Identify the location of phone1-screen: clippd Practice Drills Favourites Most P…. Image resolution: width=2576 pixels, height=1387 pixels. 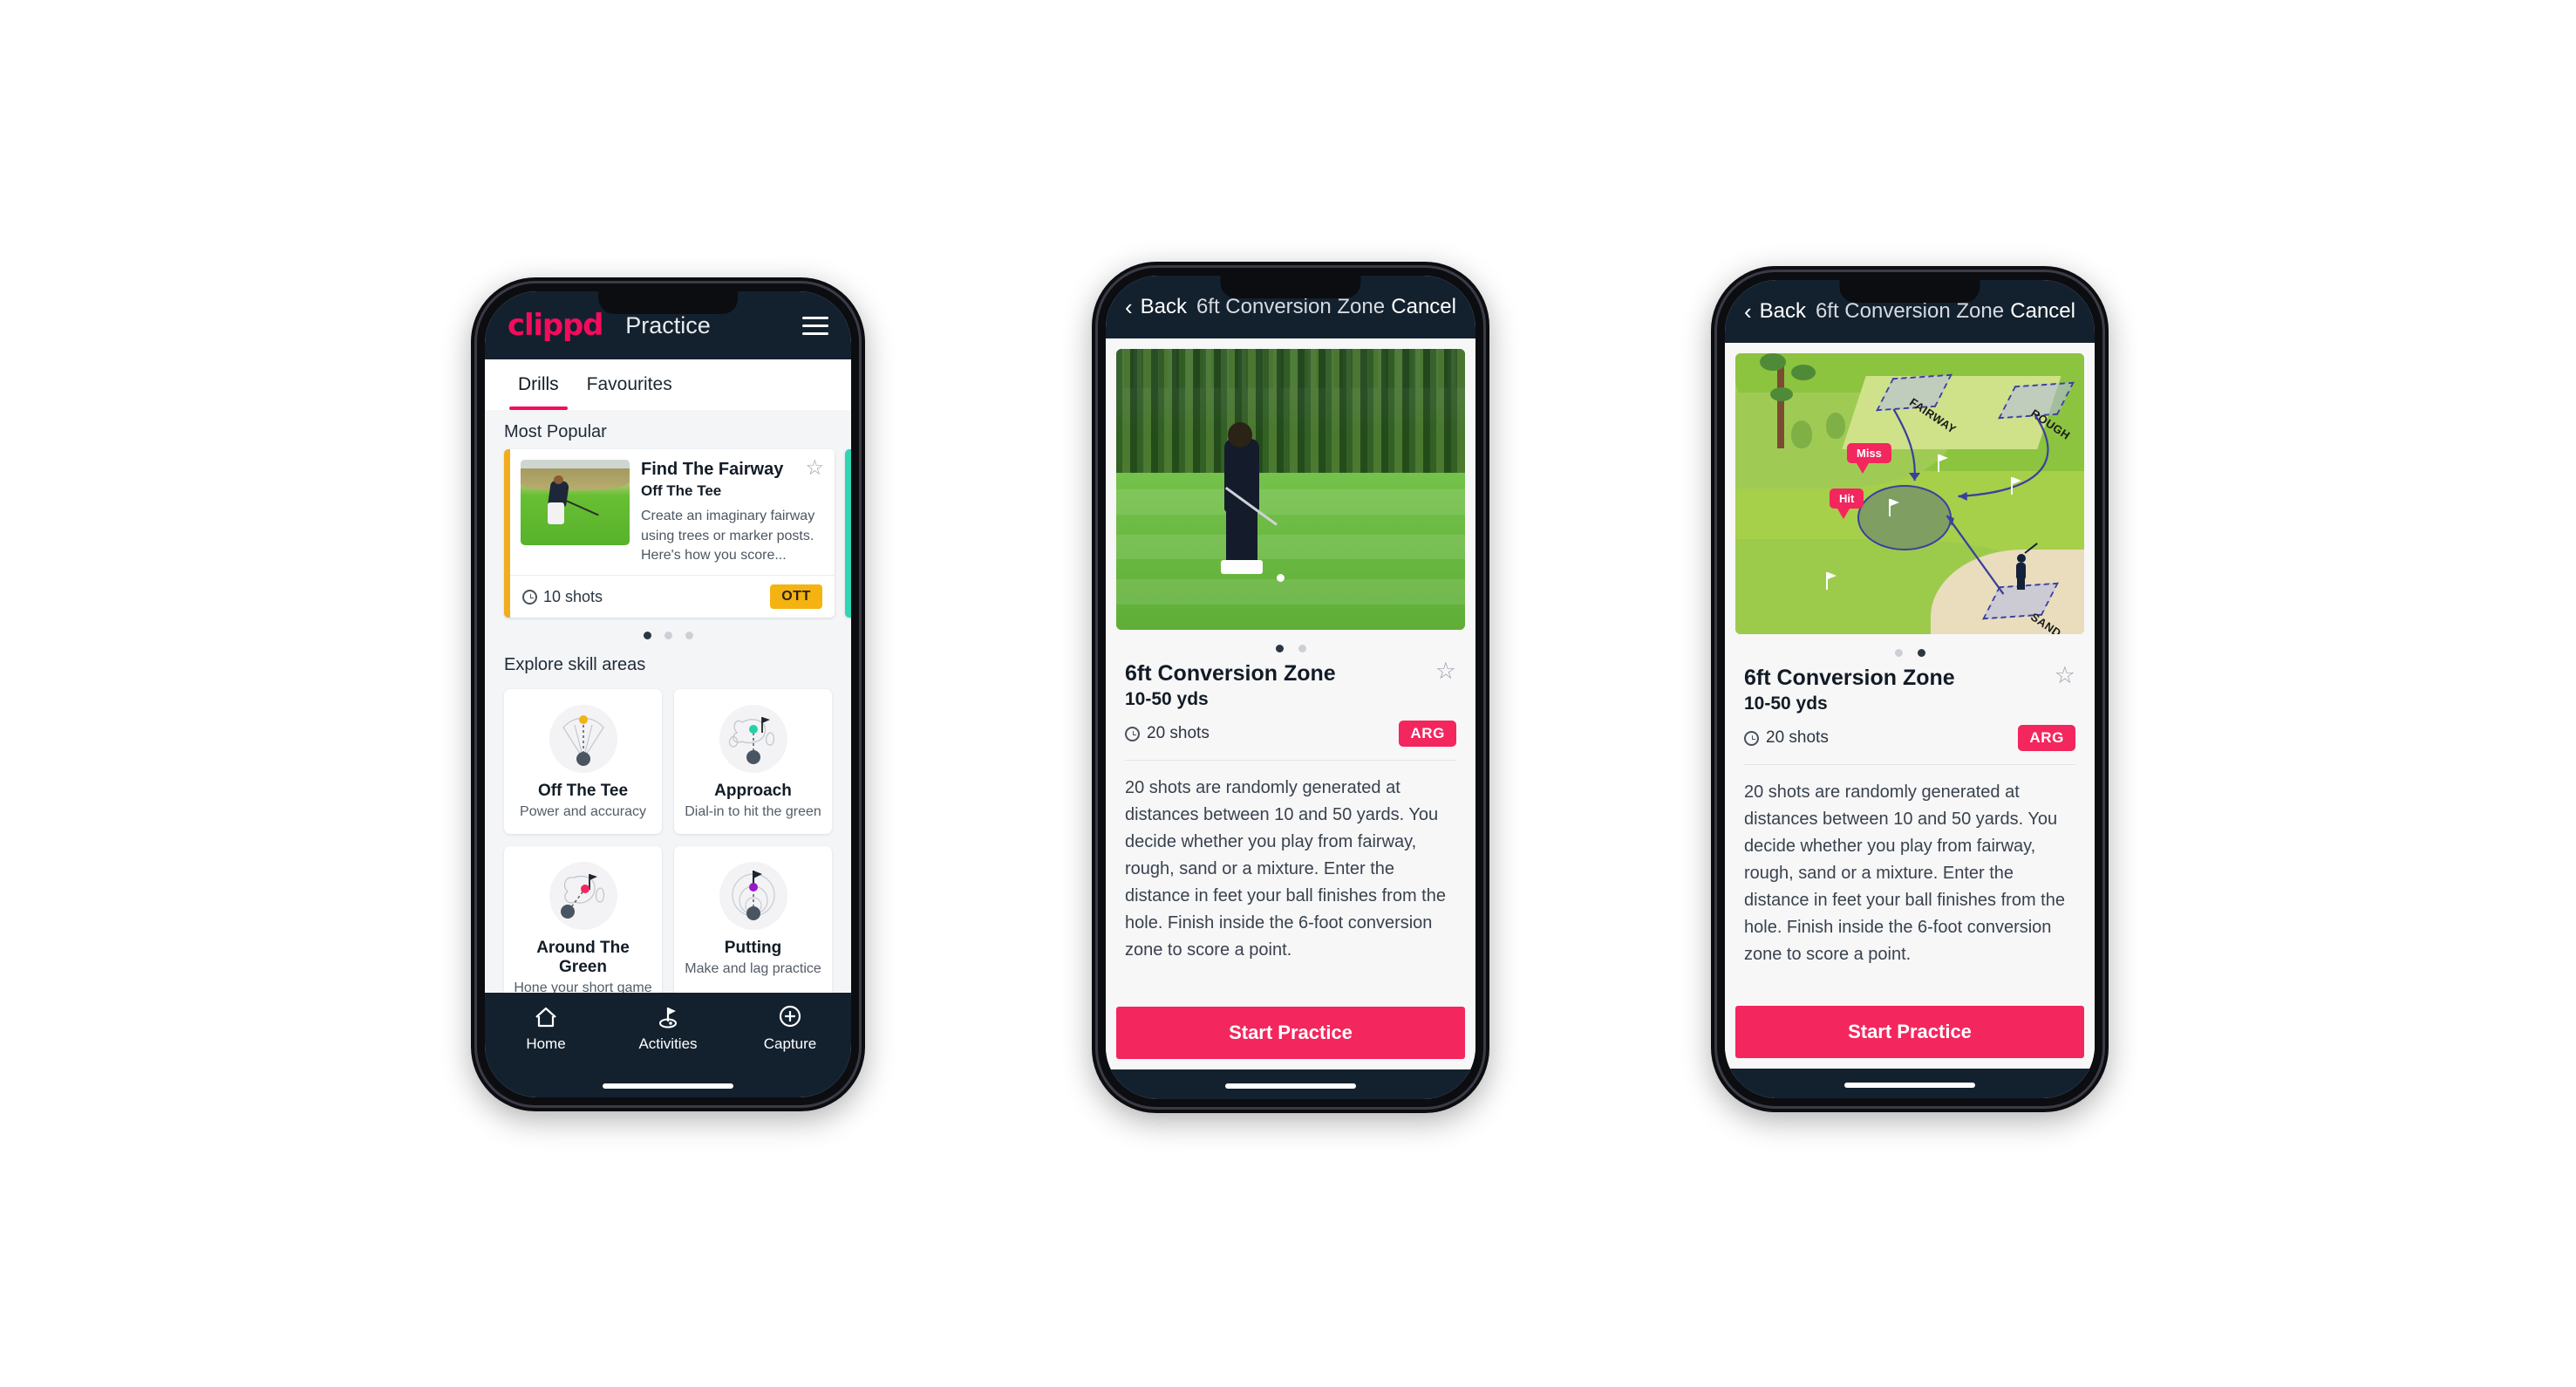
(668, 694).